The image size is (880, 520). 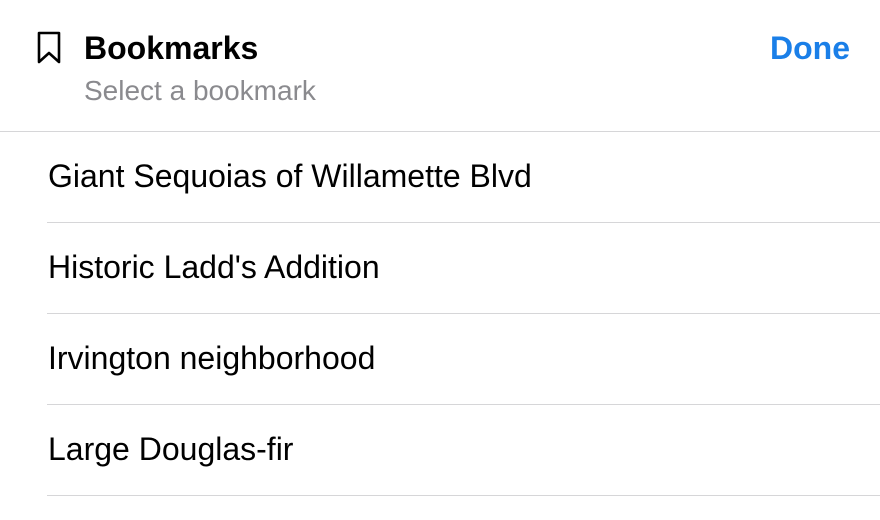 What do you see at coordinates (200, 90) in the screenshot?
I see `sheet-subtitle: Select a bookmark` at bounding box center [200, 90].